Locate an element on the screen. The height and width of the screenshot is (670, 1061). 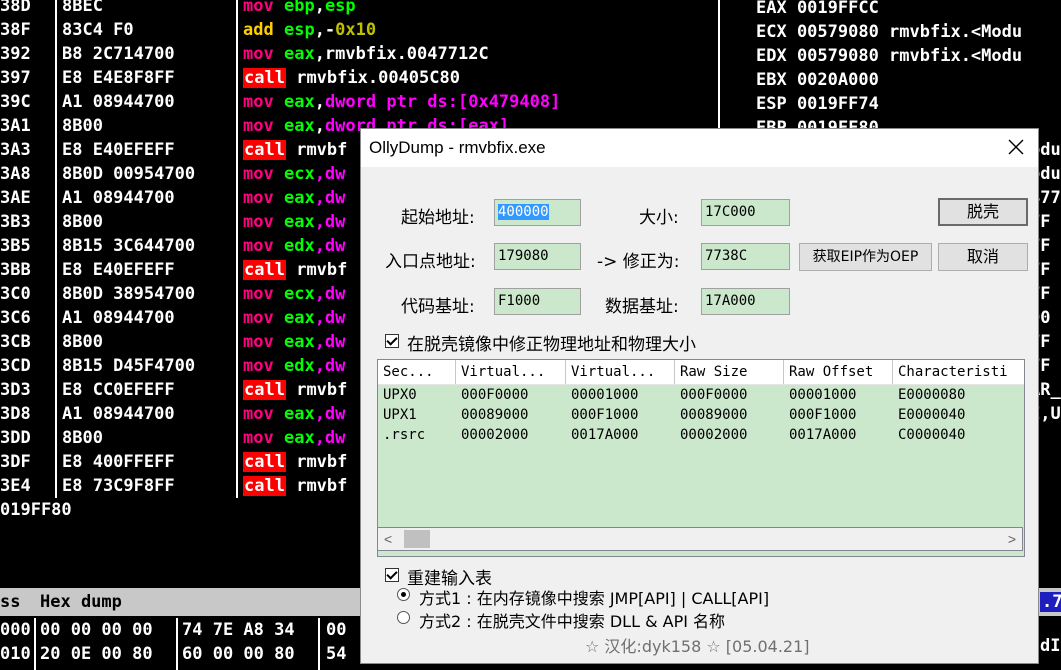
start-address-field: 400000 is located at coordinates (537, 212).